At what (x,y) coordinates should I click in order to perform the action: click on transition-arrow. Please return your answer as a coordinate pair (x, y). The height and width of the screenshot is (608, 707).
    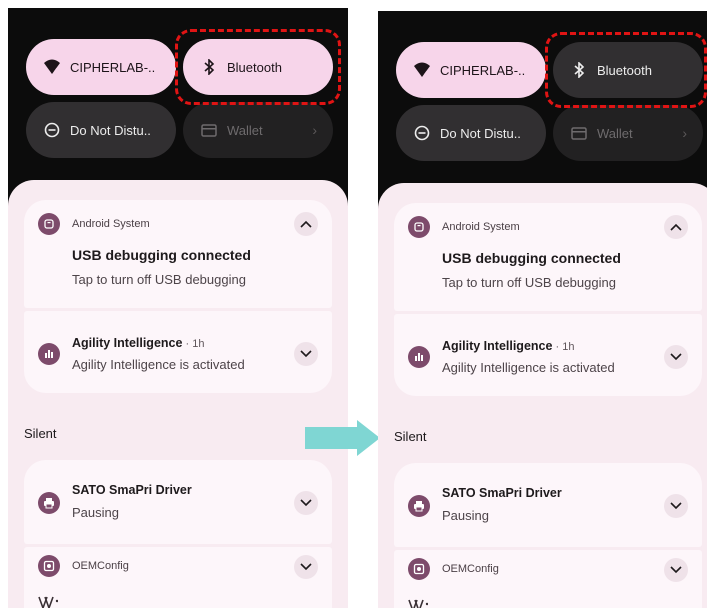
    Looking at the image, I should click on (342, 438).